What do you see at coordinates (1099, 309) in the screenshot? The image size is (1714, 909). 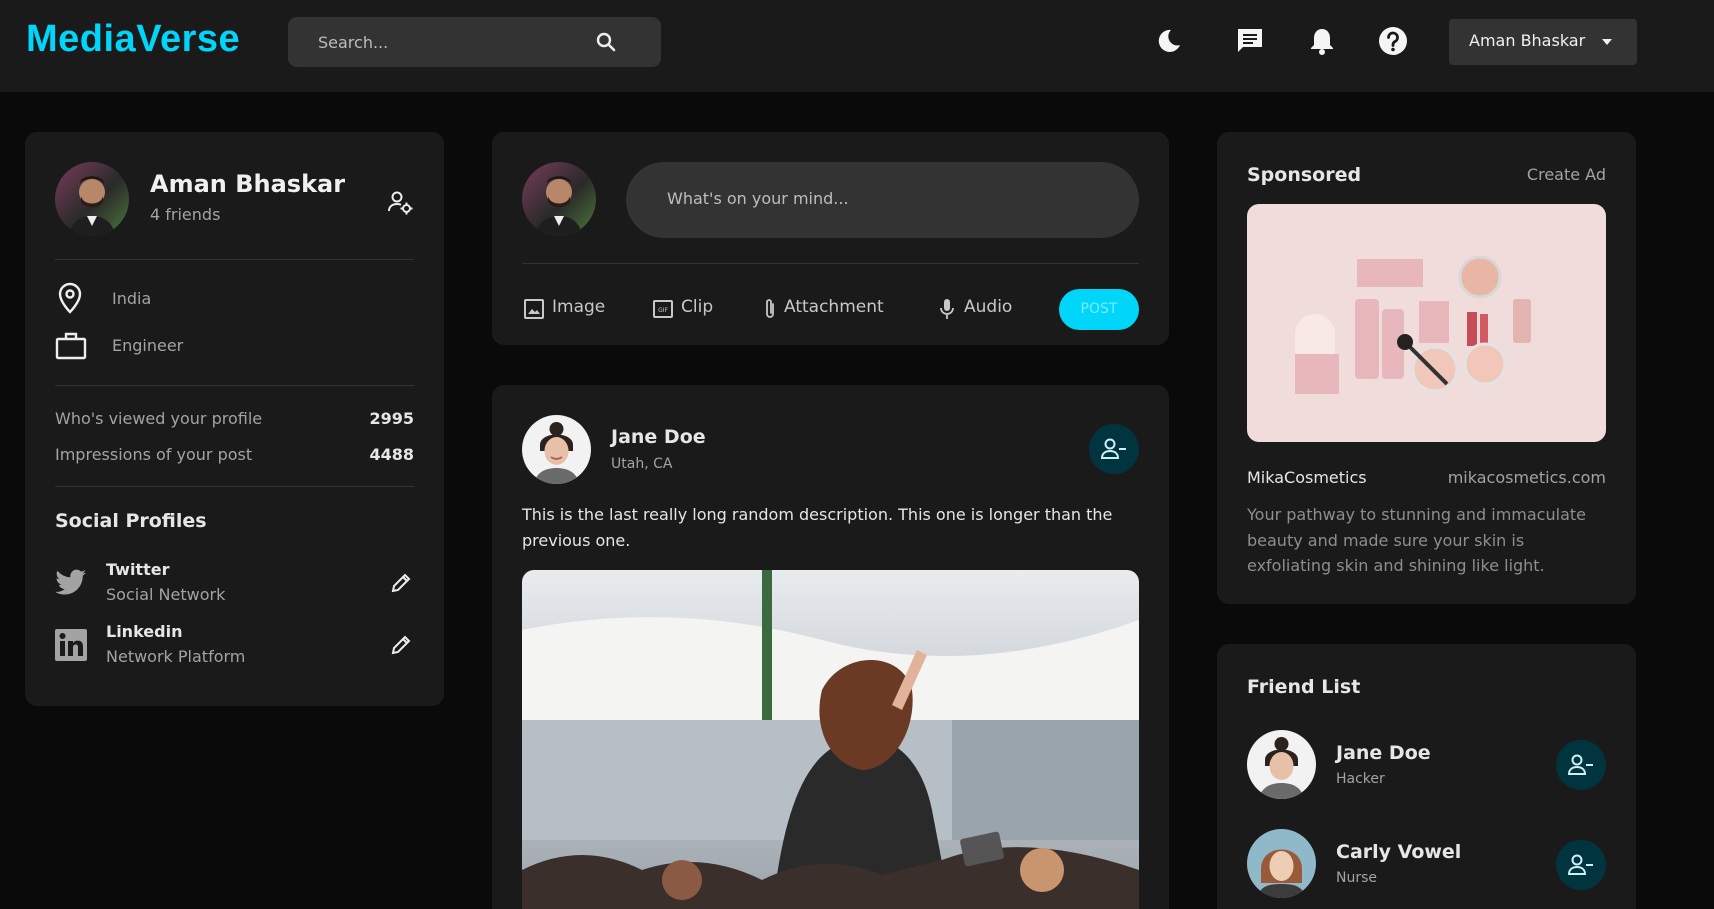 I see `post-button: POST` at bounding box center [1099, 309].